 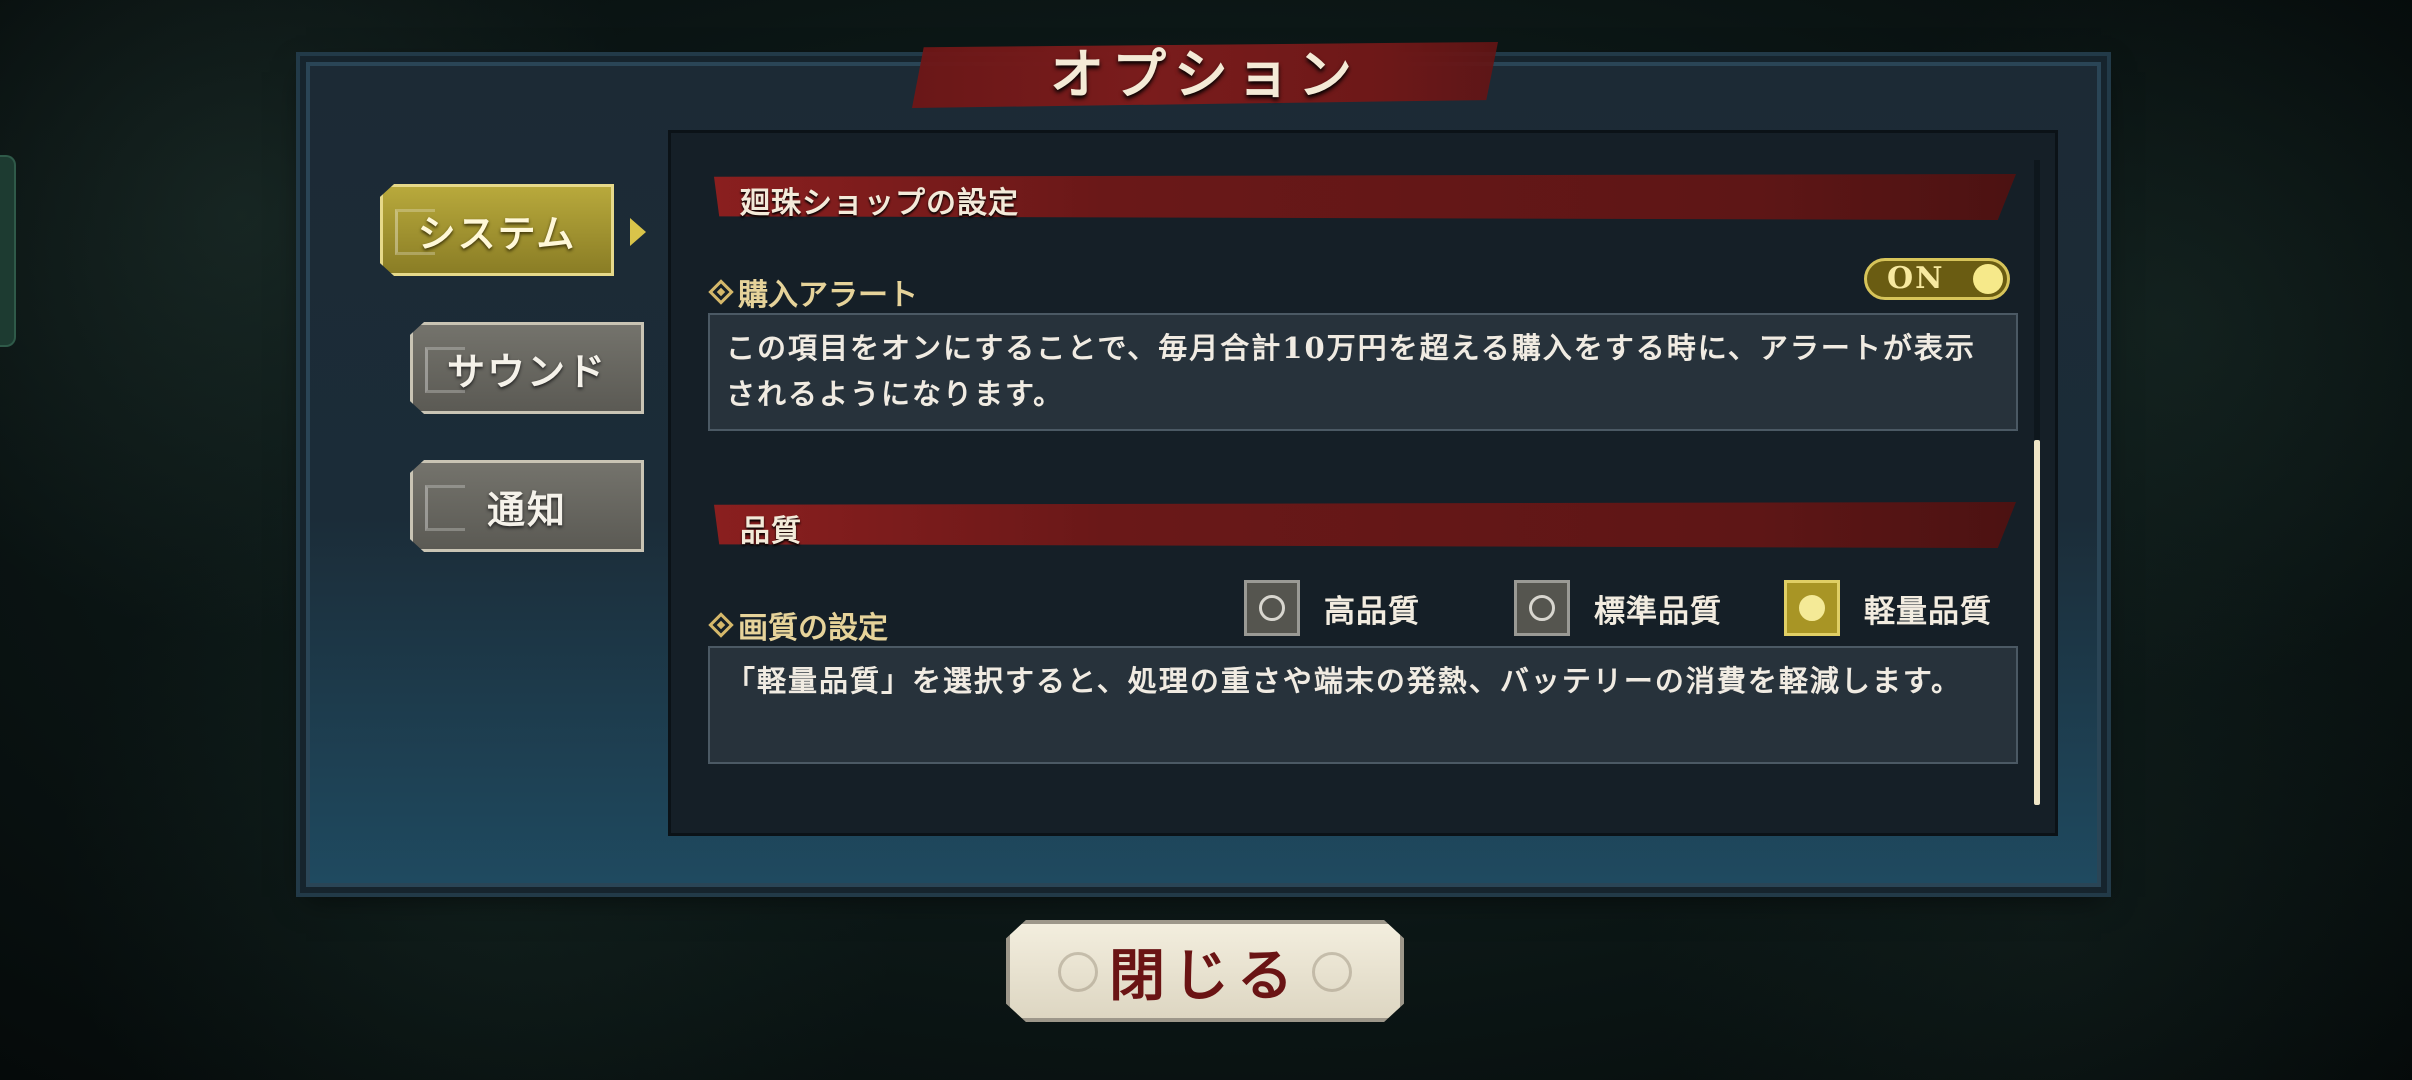 What do you see at coordinates (638, 232) in the screenshot?
I see `active-tab-arrow-icon` at bounding box center [638, 232].